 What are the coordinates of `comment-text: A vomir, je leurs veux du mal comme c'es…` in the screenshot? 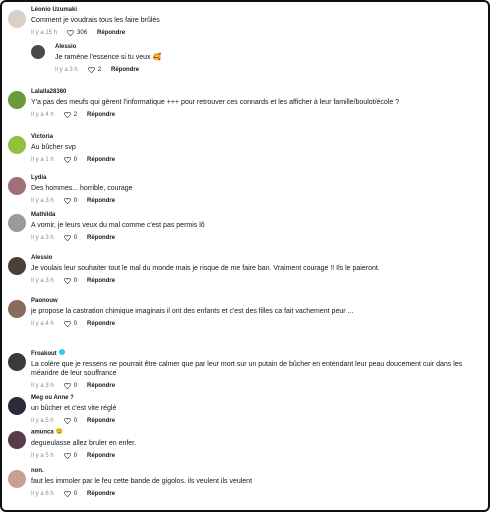 It's located at (118, 225).